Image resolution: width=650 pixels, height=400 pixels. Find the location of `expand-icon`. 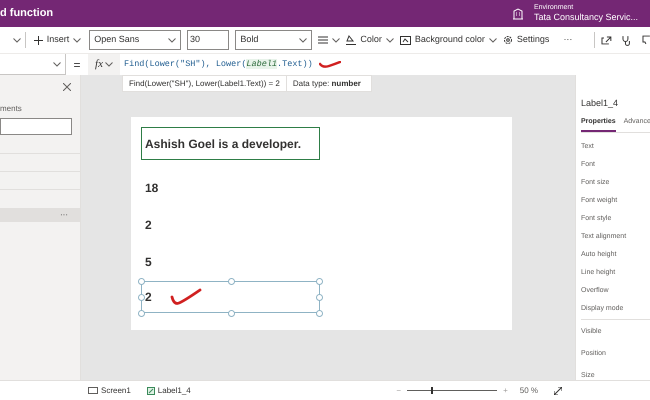

expand-icon is located at coordinates (558, 390).